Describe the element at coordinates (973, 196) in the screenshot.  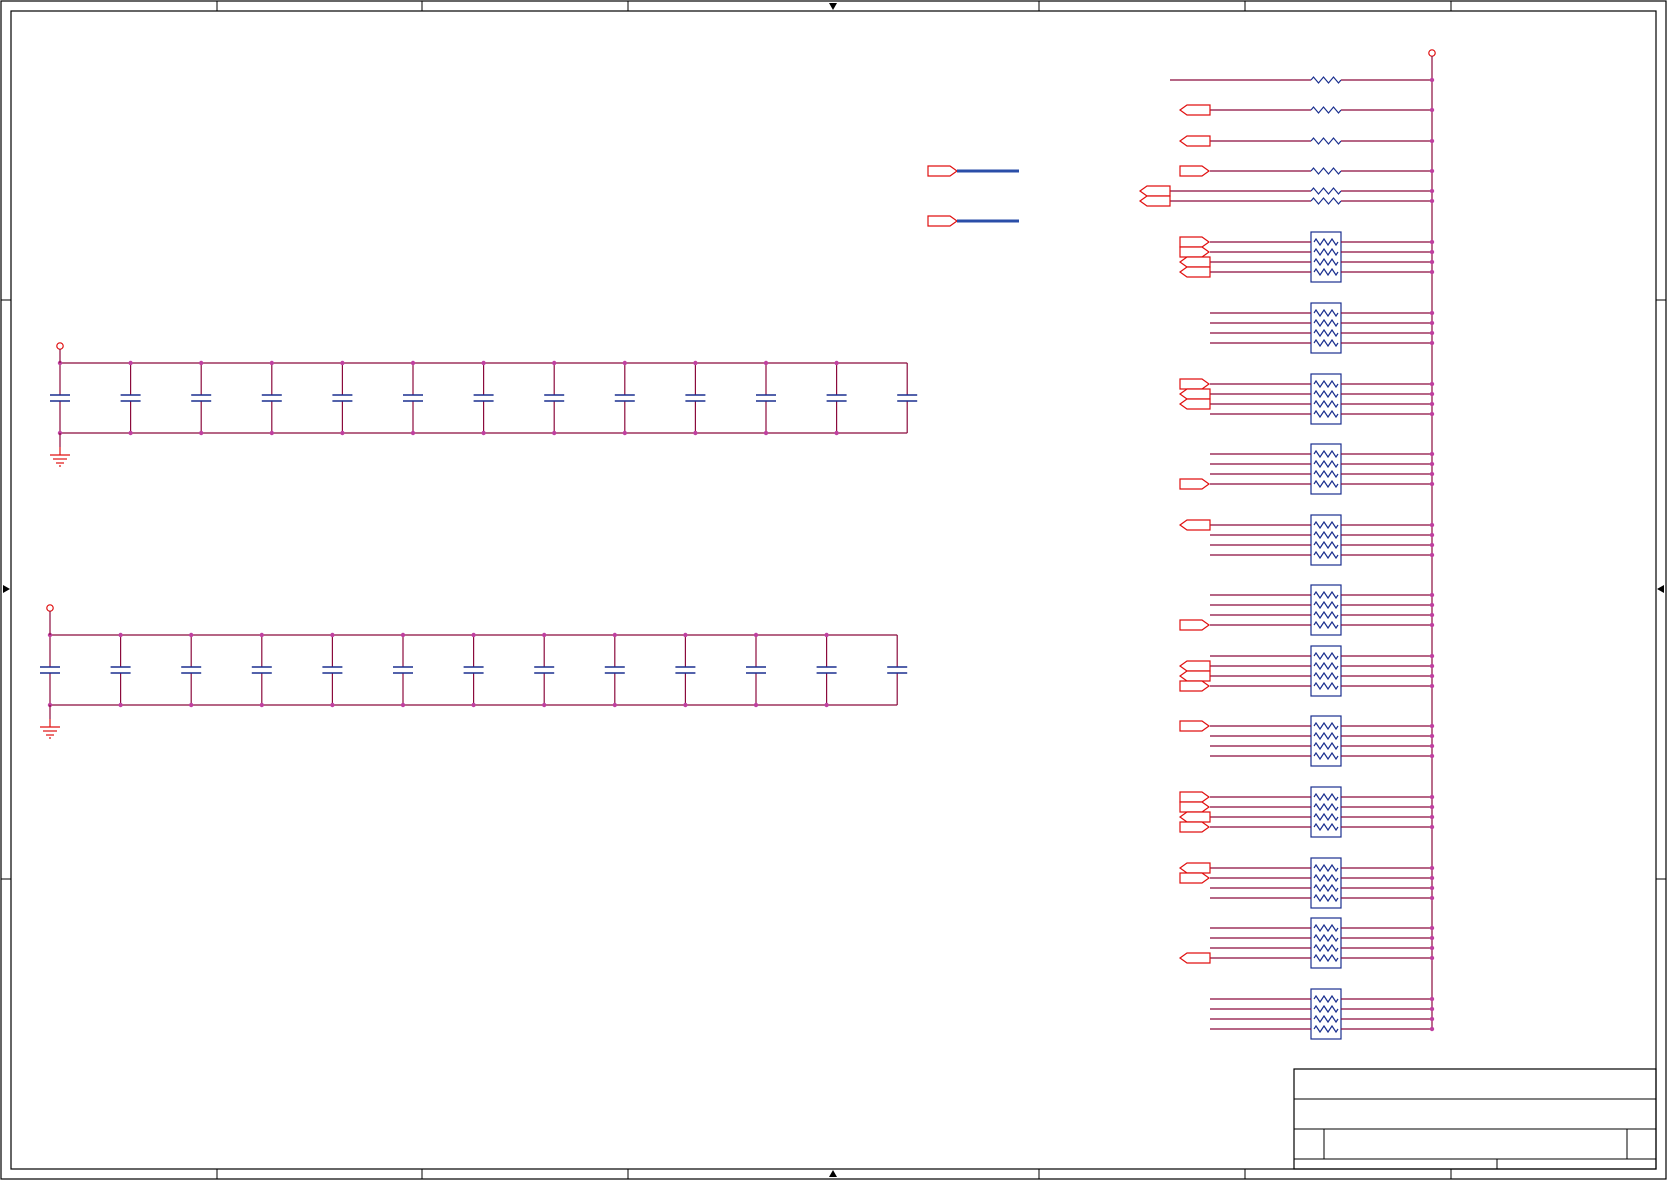
I see `bus-lines` at that location.